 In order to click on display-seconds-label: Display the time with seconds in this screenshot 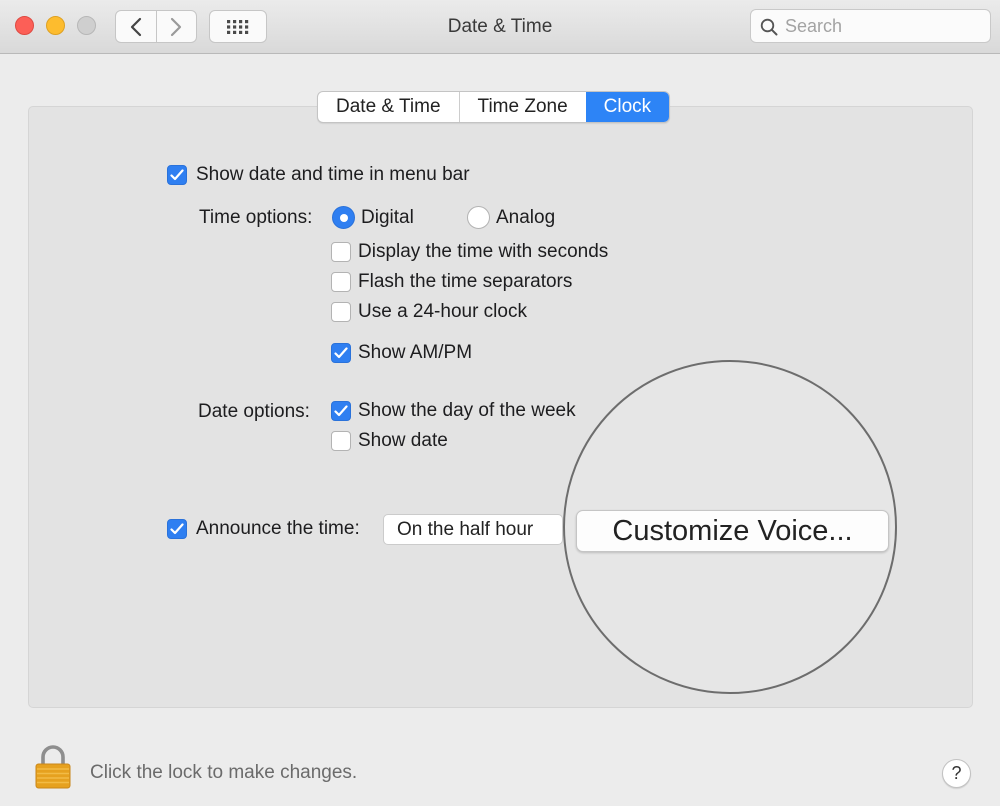, I will do `click(483, 251)`.